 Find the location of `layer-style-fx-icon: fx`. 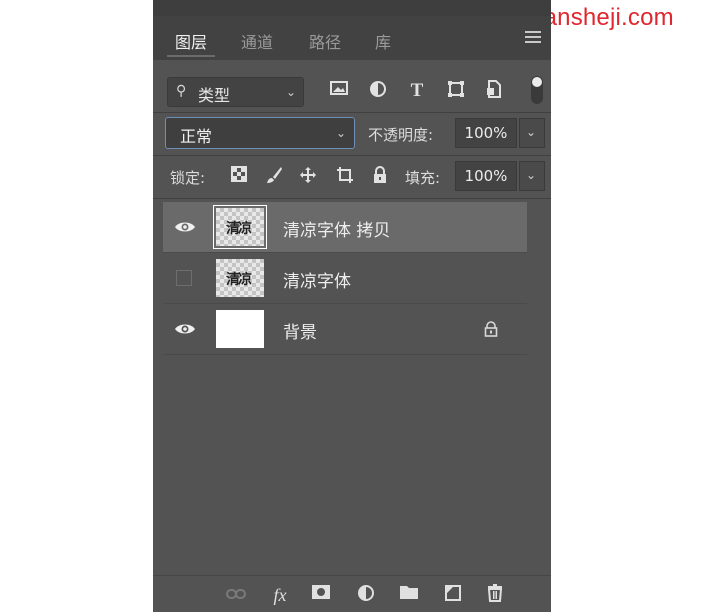

layer-style-fx-icon: fx is located at coordinates (280, 595).